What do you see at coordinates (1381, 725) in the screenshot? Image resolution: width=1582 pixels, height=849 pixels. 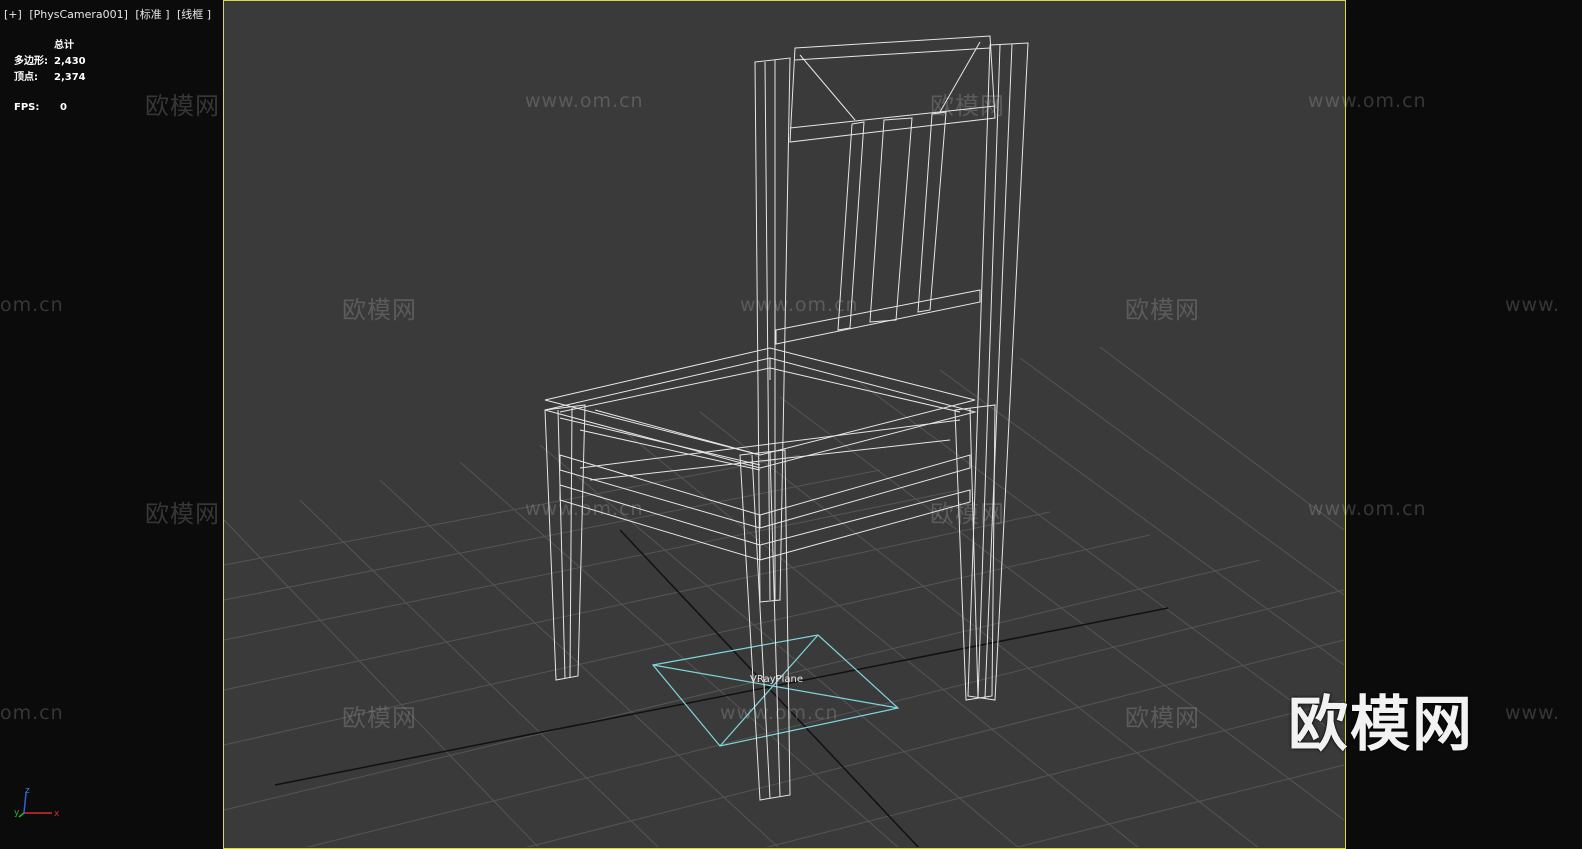 I see `brand-logo: 欧模网` at bounding box center [1381, 725].